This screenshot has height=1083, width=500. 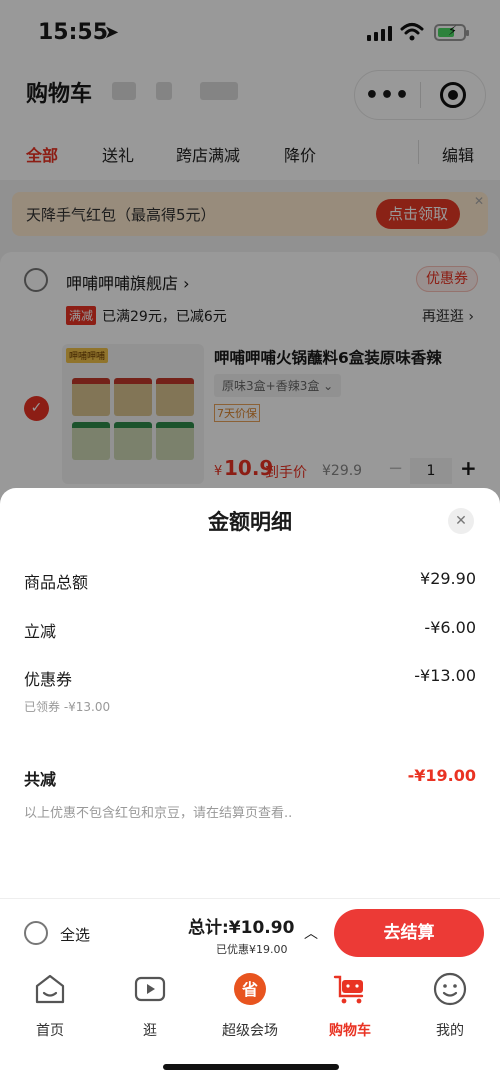 I want to click on saved-amount: 已优惠¥19.00, so click(x=252, y=949).